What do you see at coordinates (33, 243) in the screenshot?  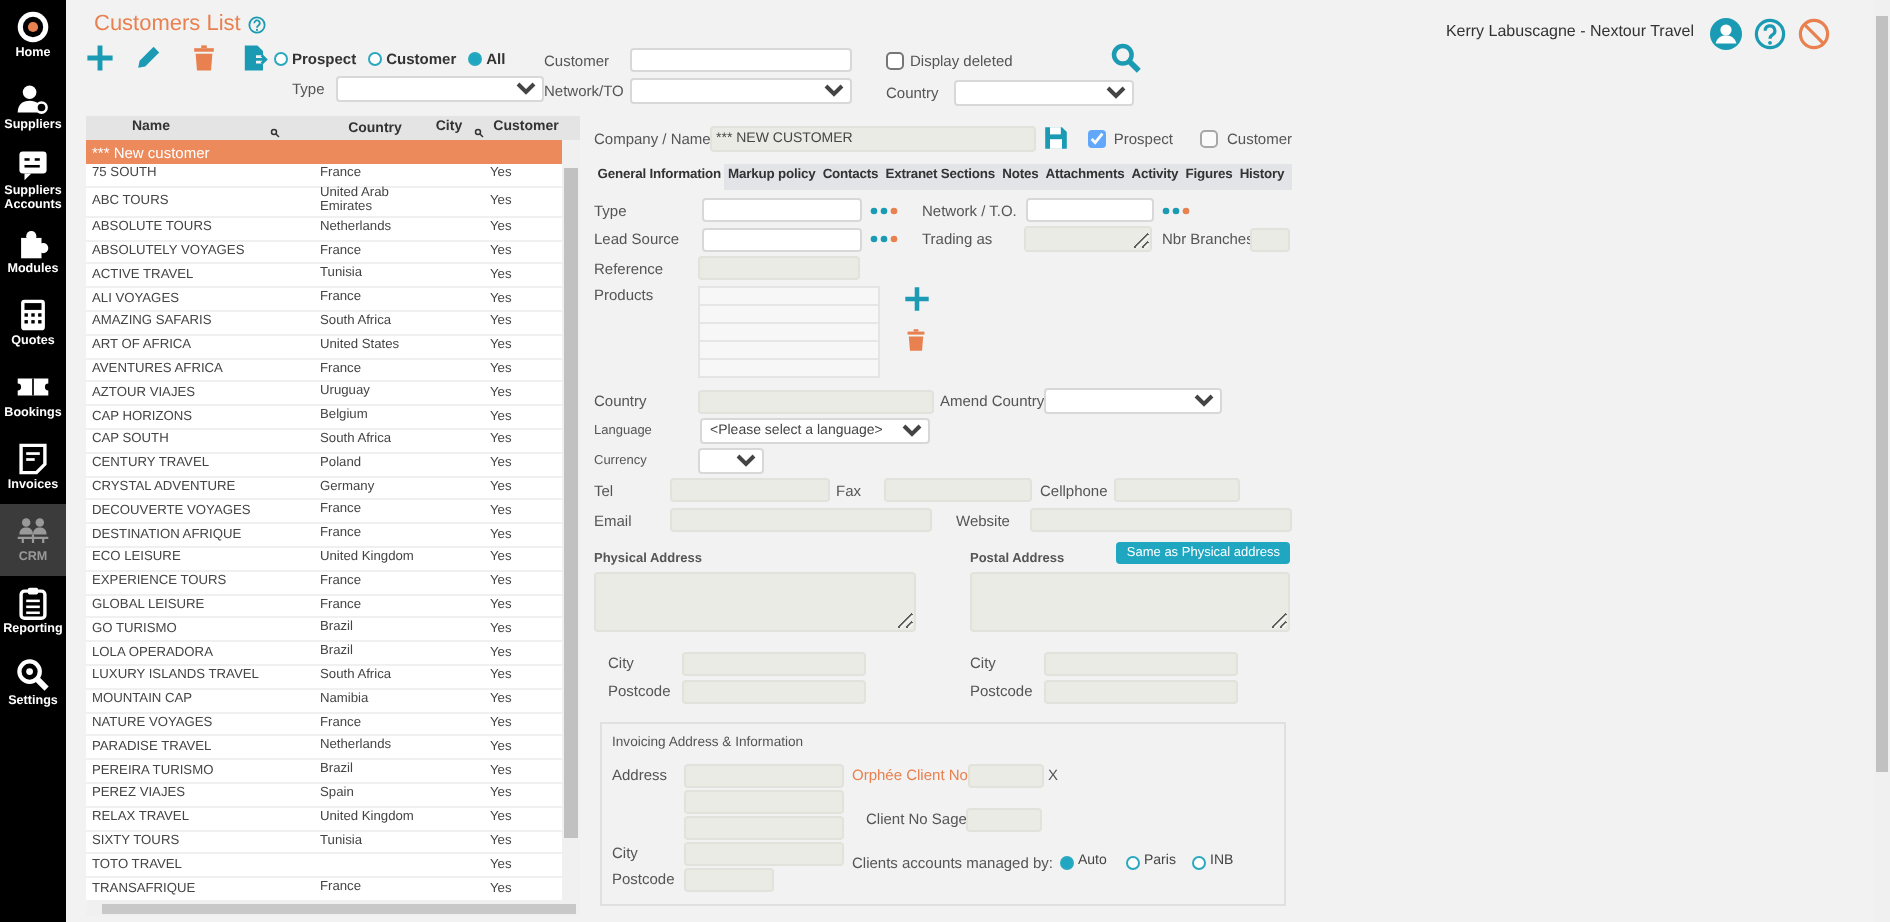 I see `puzzle-icon` at bounding box center [33, 243].